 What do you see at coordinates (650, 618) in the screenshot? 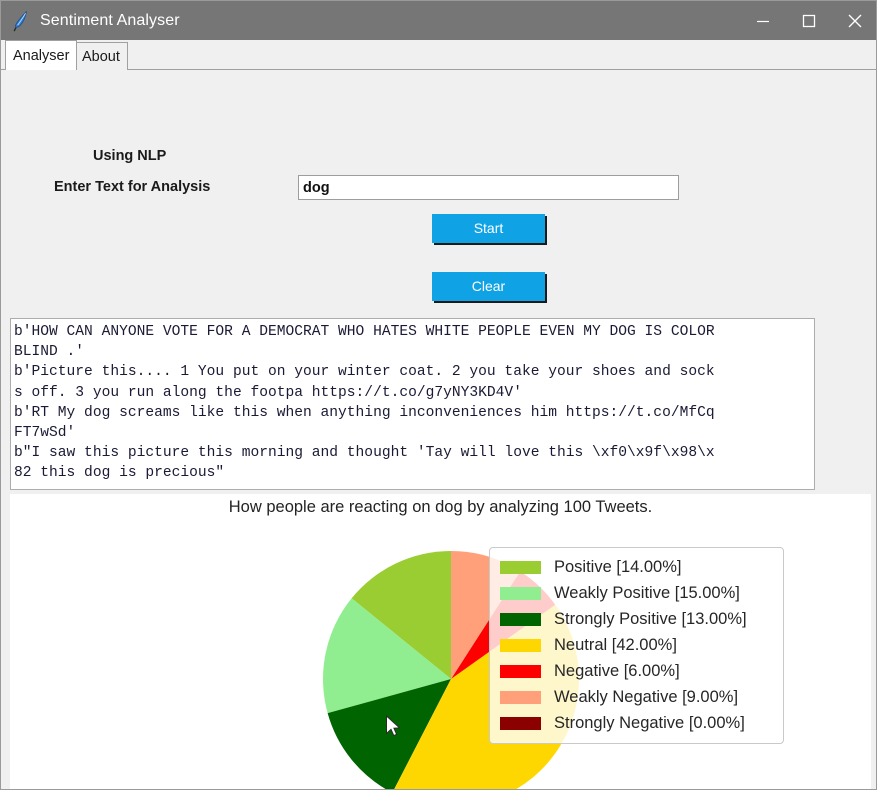
I see `legend-label: Strongly Positive [13.00%]` at bounding box center [650, 618].